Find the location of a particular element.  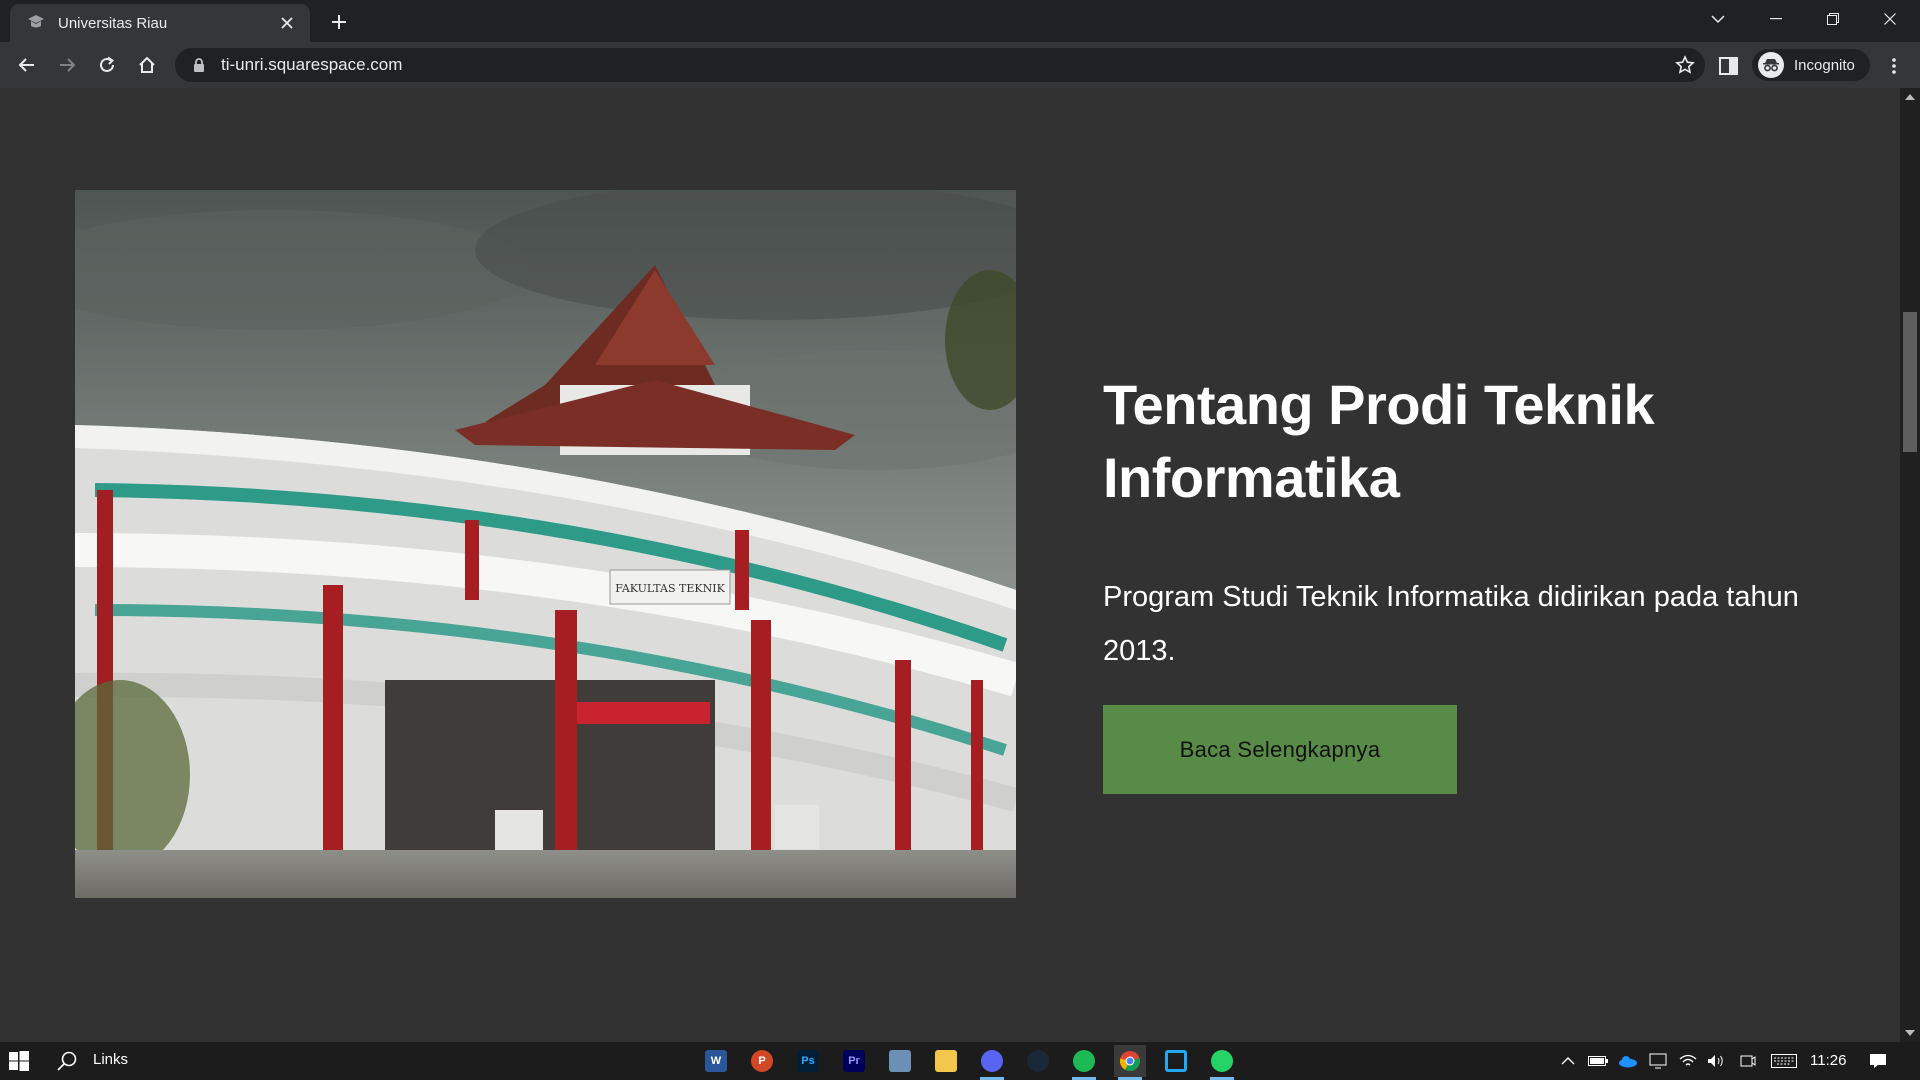

spotify-icon is located at coordinates (1084, 1062).